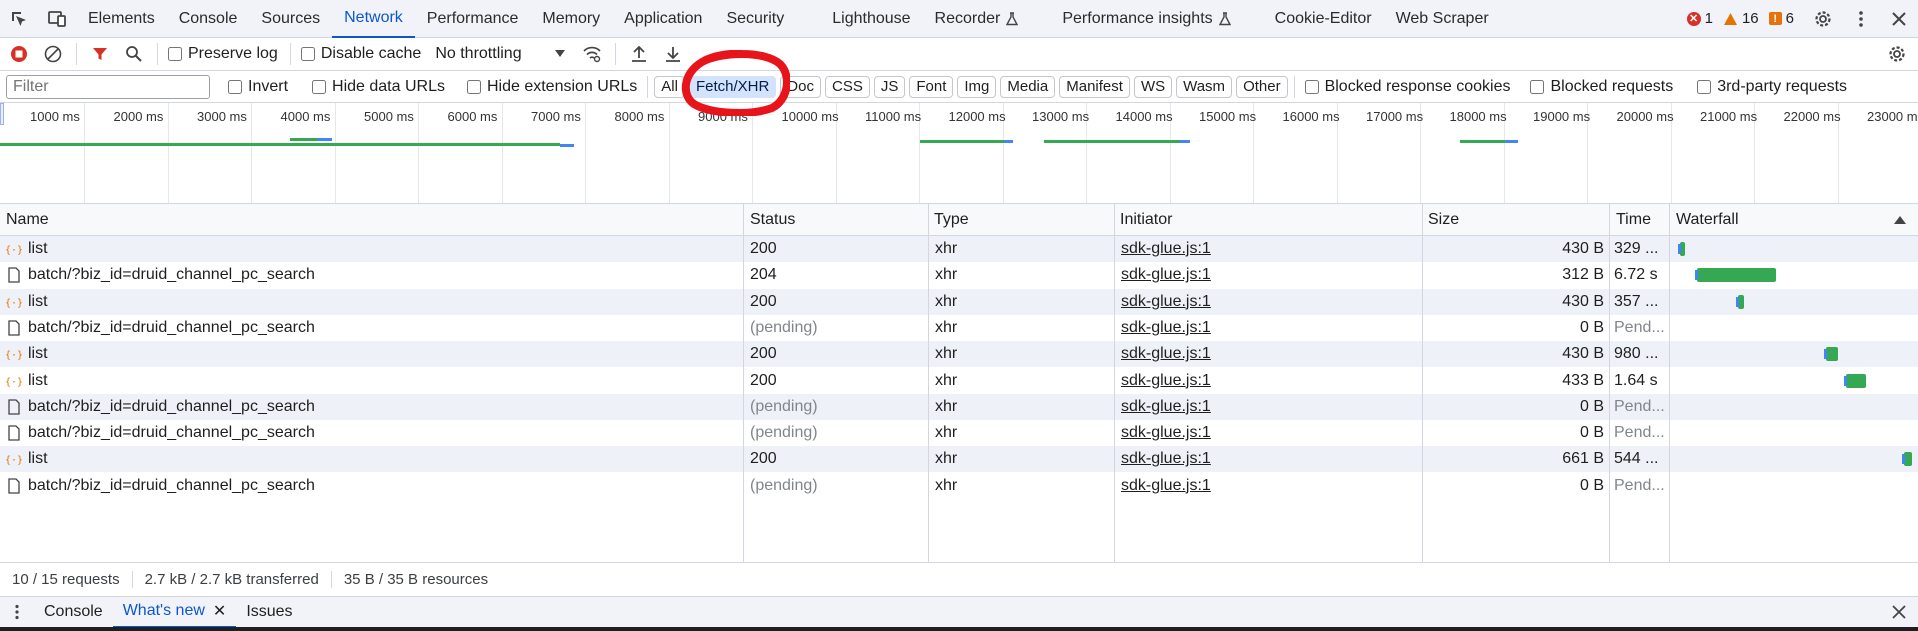 The image size is (1918, 631). I want to click on tab-cookie-editor: Cookie-Editor, so click(1323, 19).